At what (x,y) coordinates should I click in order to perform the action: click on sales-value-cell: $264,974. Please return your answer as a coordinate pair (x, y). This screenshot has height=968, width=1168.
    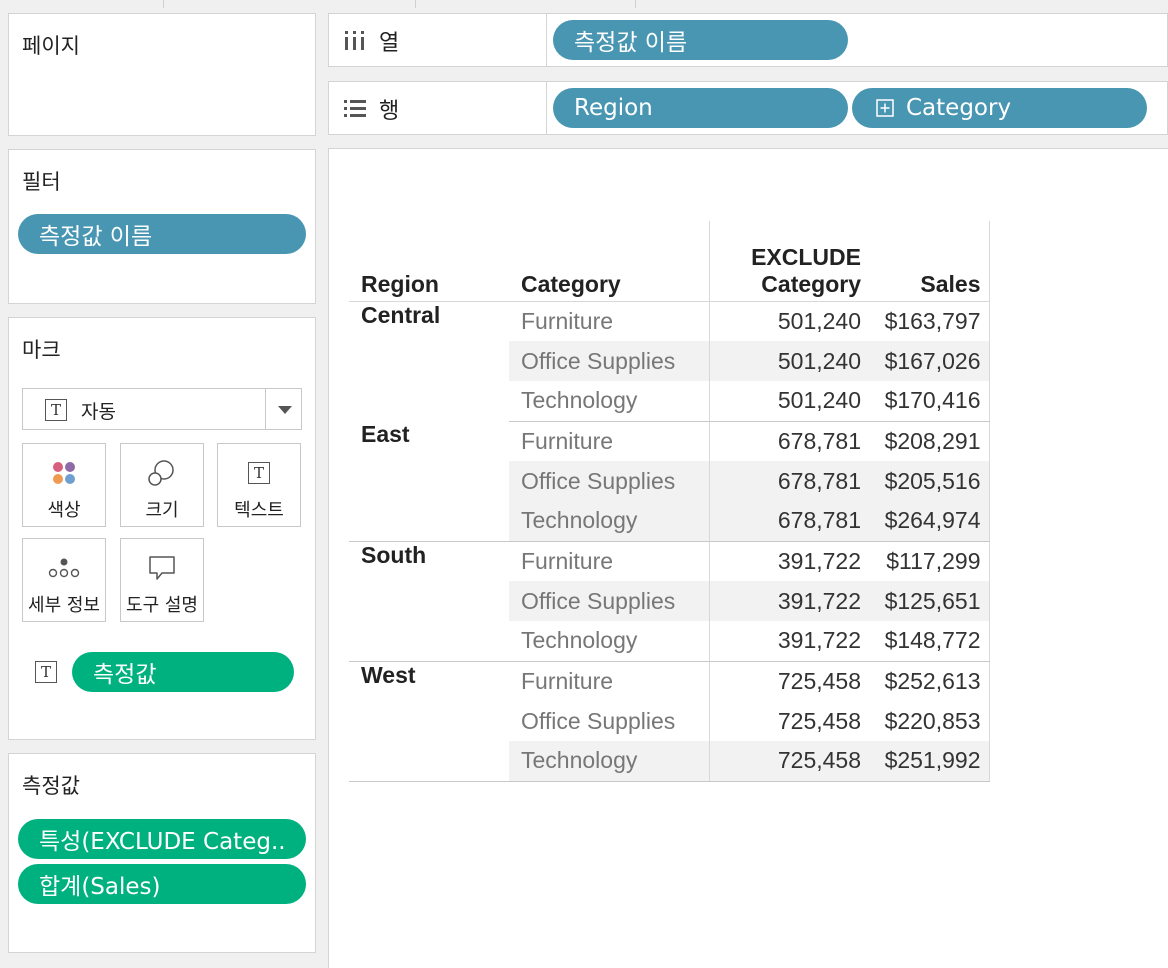
    Looking at the image, I should click on (929, 521).